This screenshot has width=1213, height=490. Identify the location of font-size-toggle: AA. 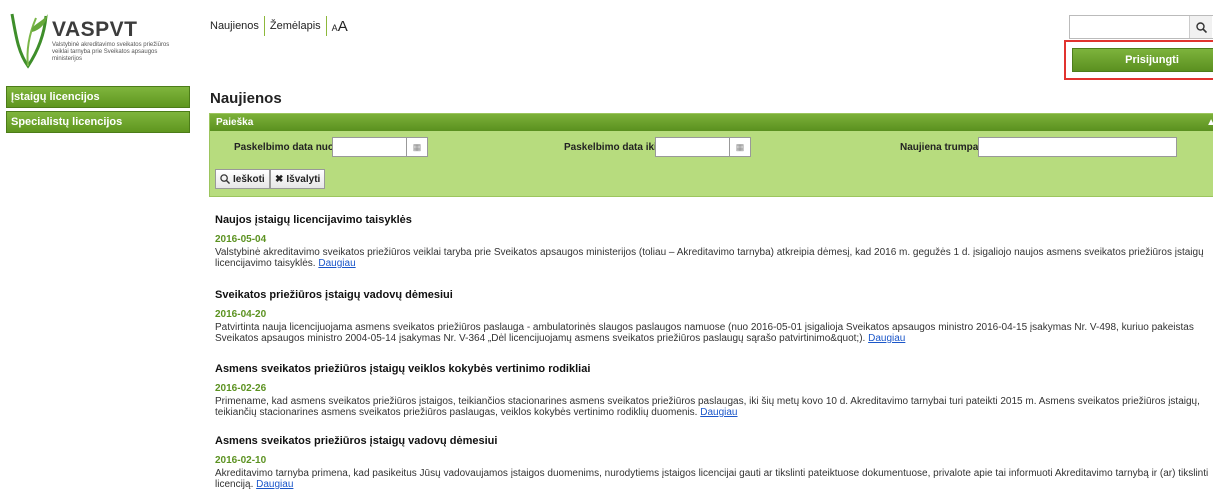
(340, 26).